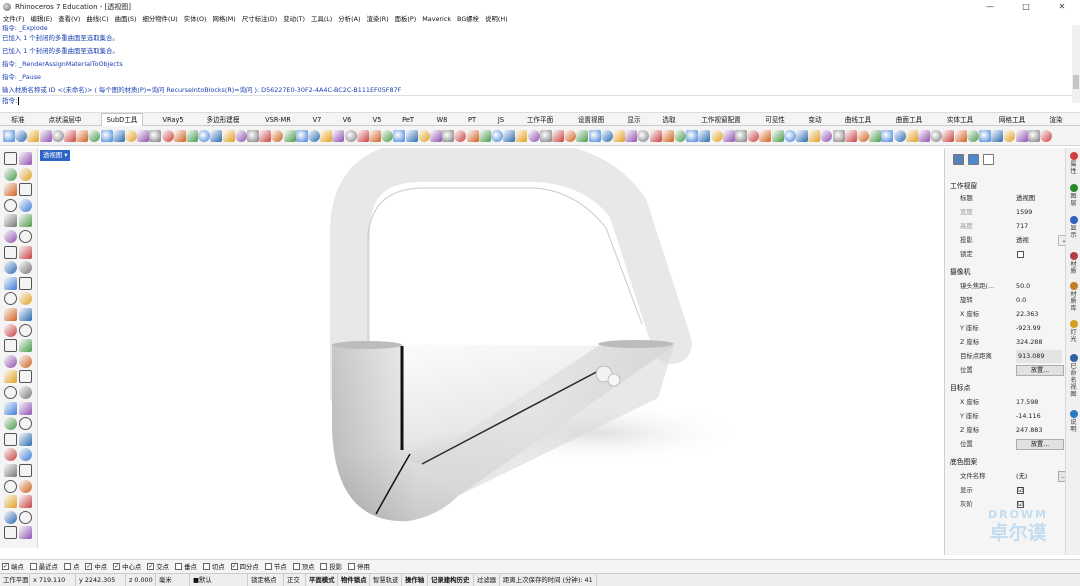 The width and height of the screenshot is (1080, 586). I want to click on menu-view: 查看(V), so click(69, 18).